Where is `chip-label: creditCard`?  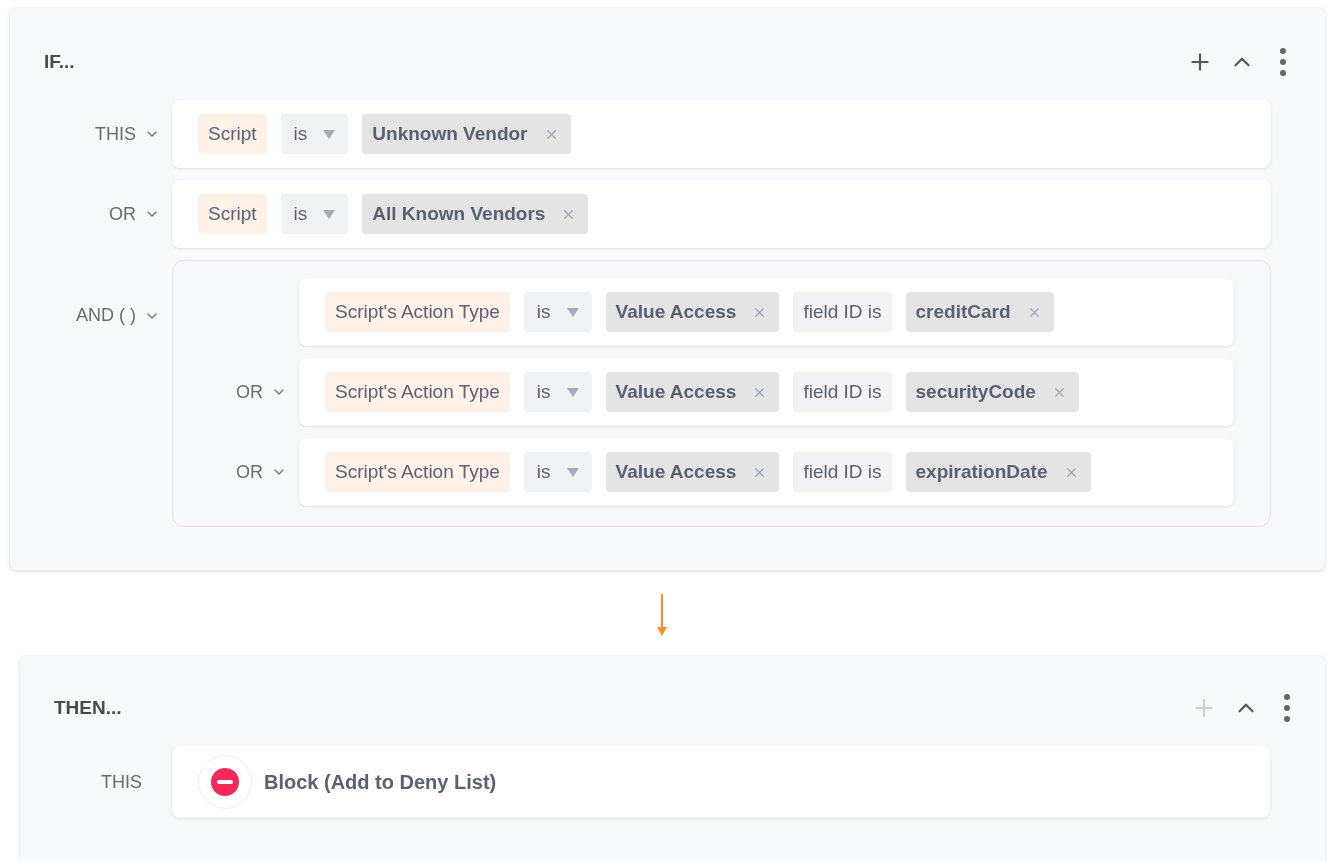
chip-label: creditCard is located at coordinates (963, 311).